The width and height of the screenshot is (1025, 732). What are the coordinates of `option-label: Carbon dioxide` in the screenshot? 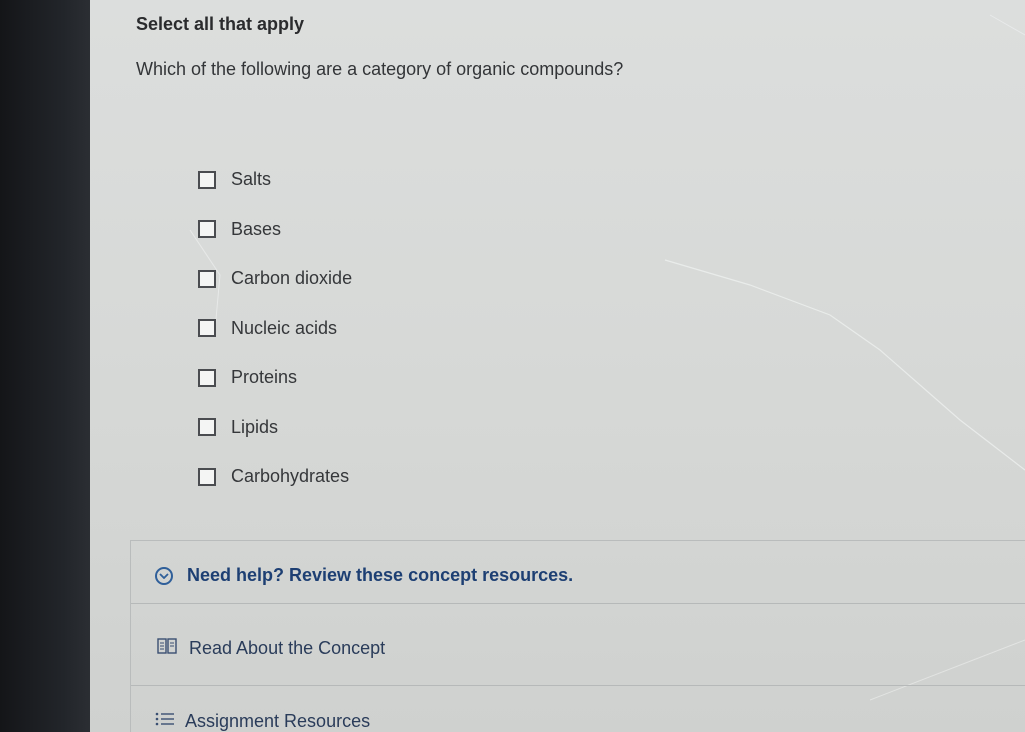 It's located at (292, 278).